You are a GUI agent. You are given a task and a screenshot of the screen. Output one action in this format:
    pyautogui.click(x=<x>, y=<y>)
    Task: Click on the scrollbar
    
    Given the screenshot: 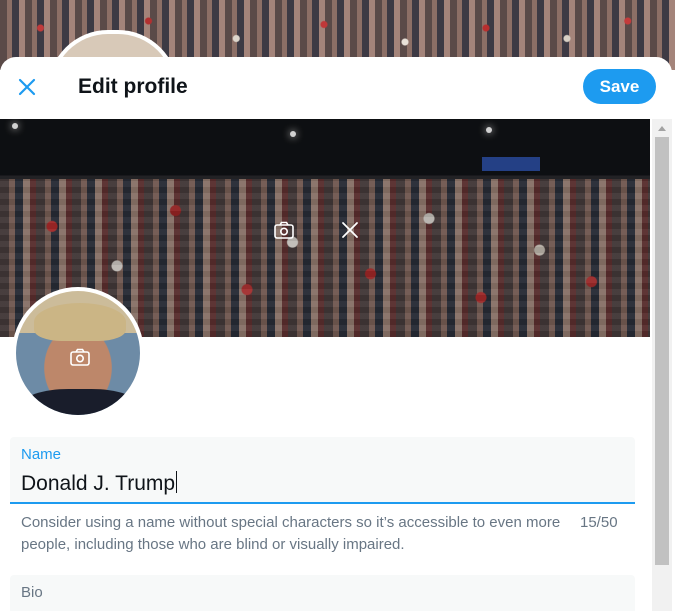 What is the action you would take?
    pyautogui.click(x=662, y=365)
    